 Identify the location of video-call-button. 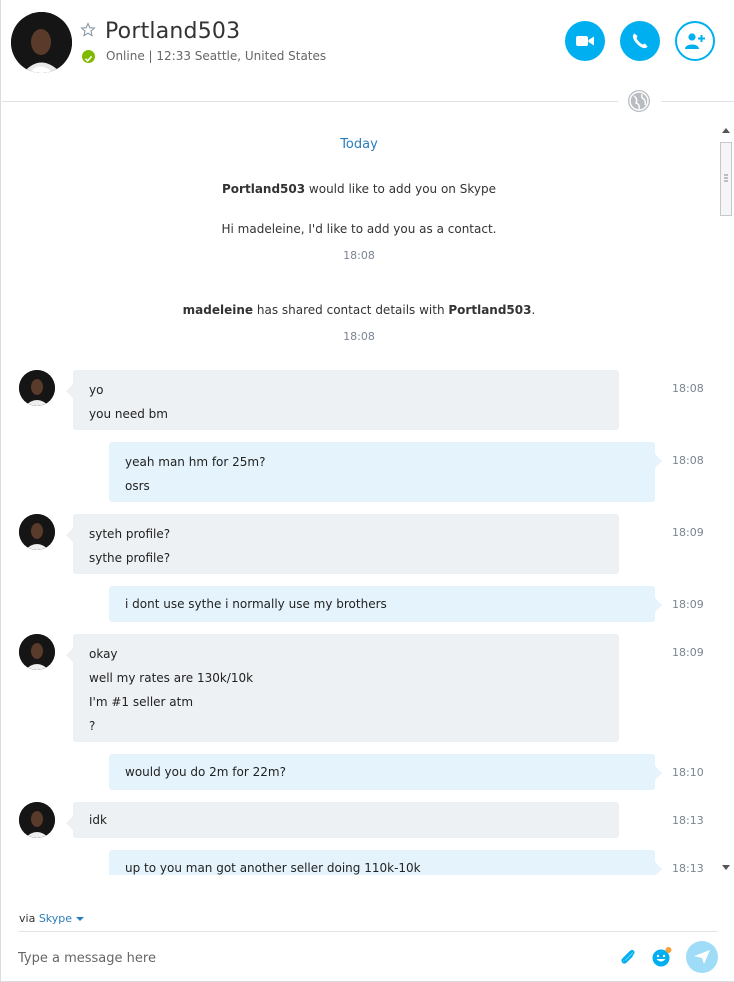
(585, 41).